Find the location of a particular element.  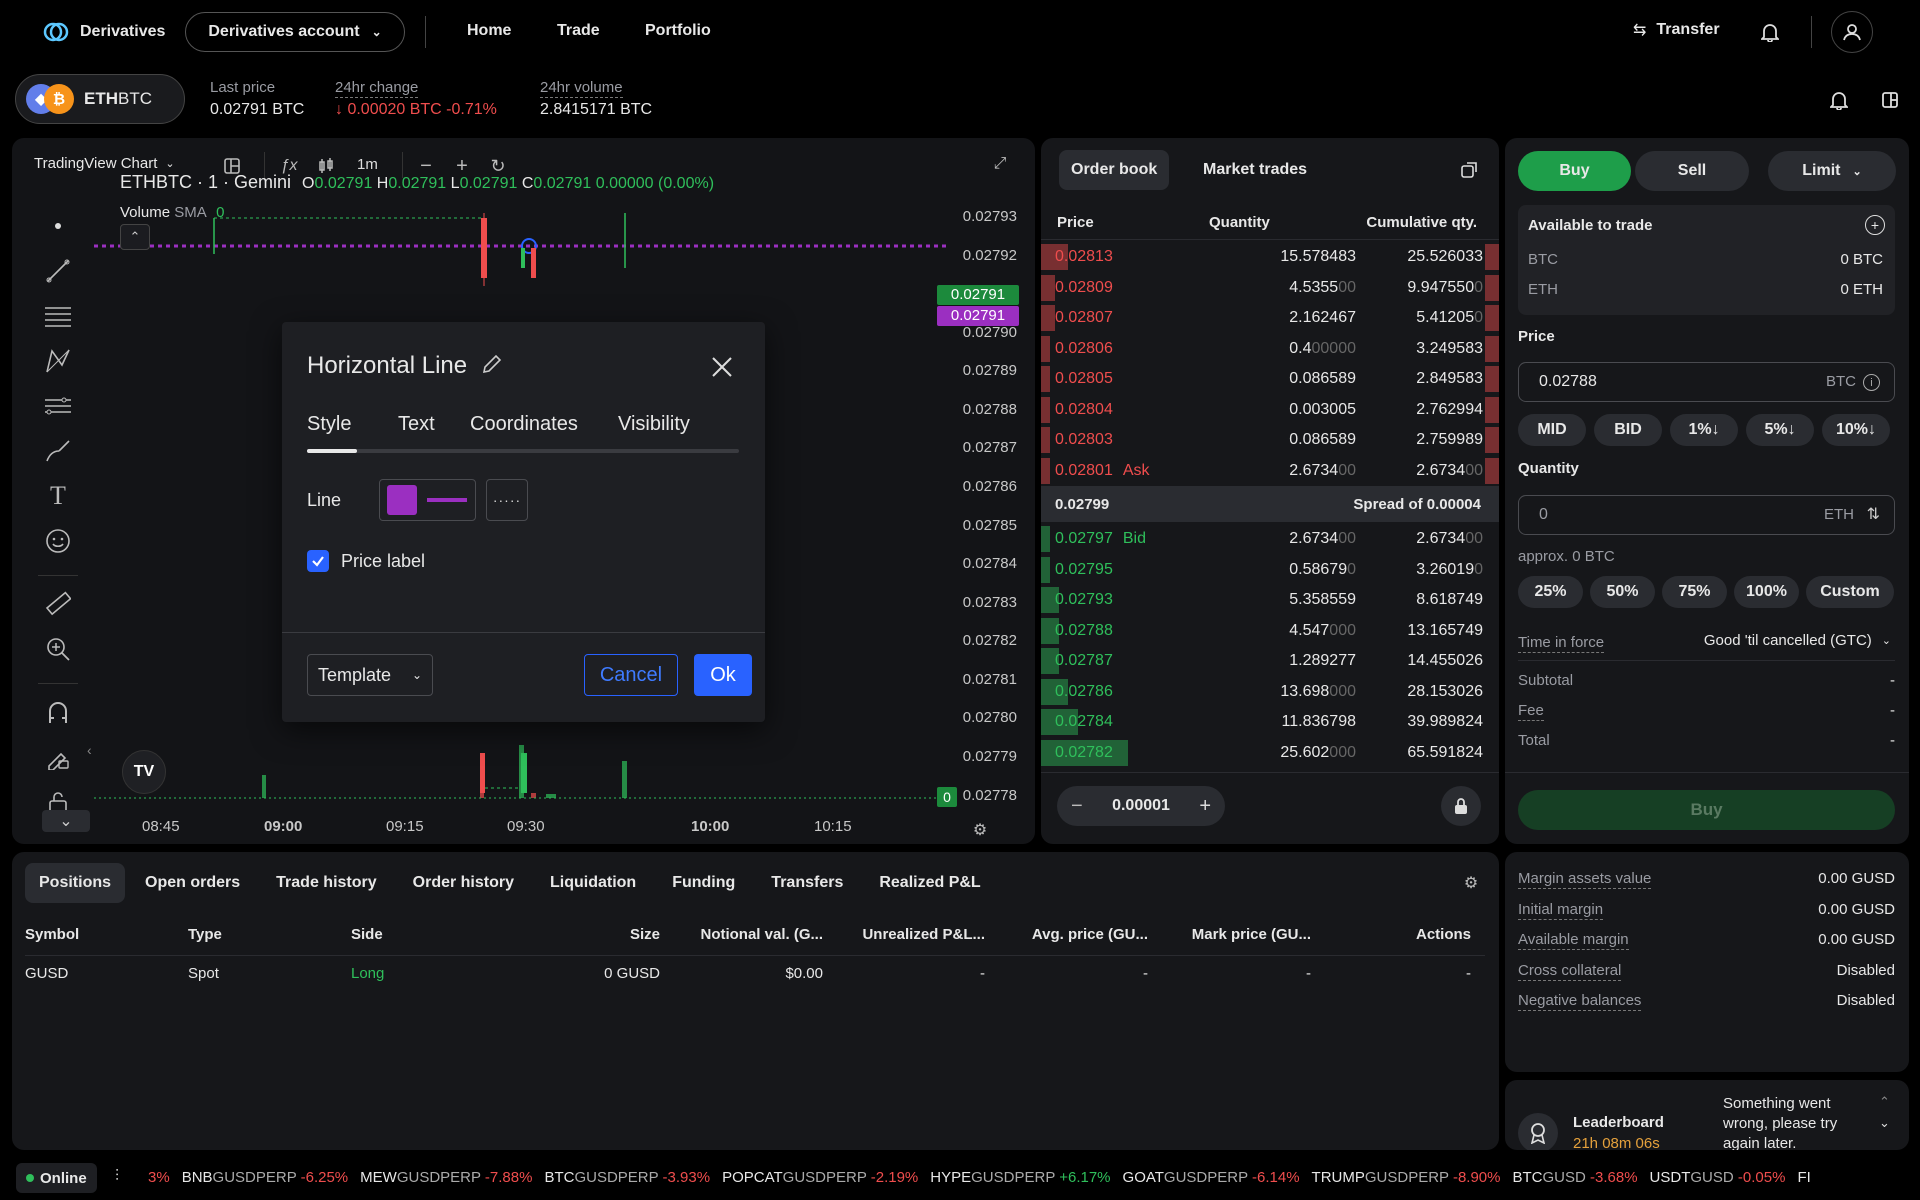

chevron-down-icon: ⌄ is located at coordinates (1884, 1123).